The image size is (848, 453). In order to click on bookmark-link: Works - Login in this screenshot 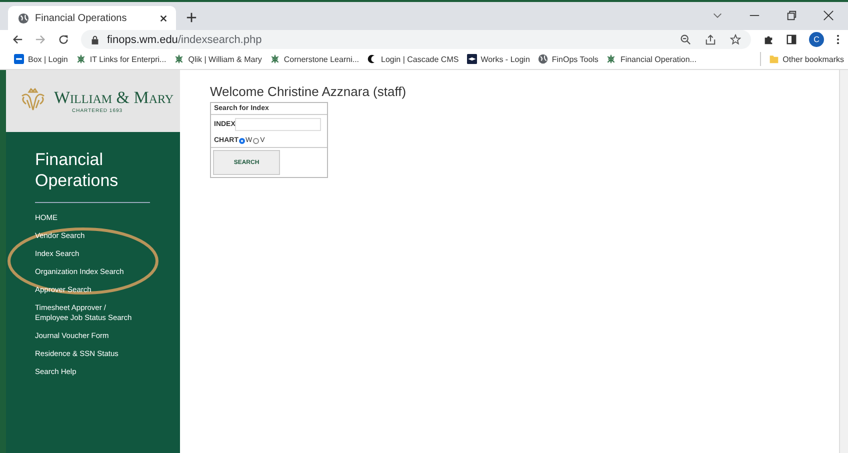, I will do `click(505, 59)`.